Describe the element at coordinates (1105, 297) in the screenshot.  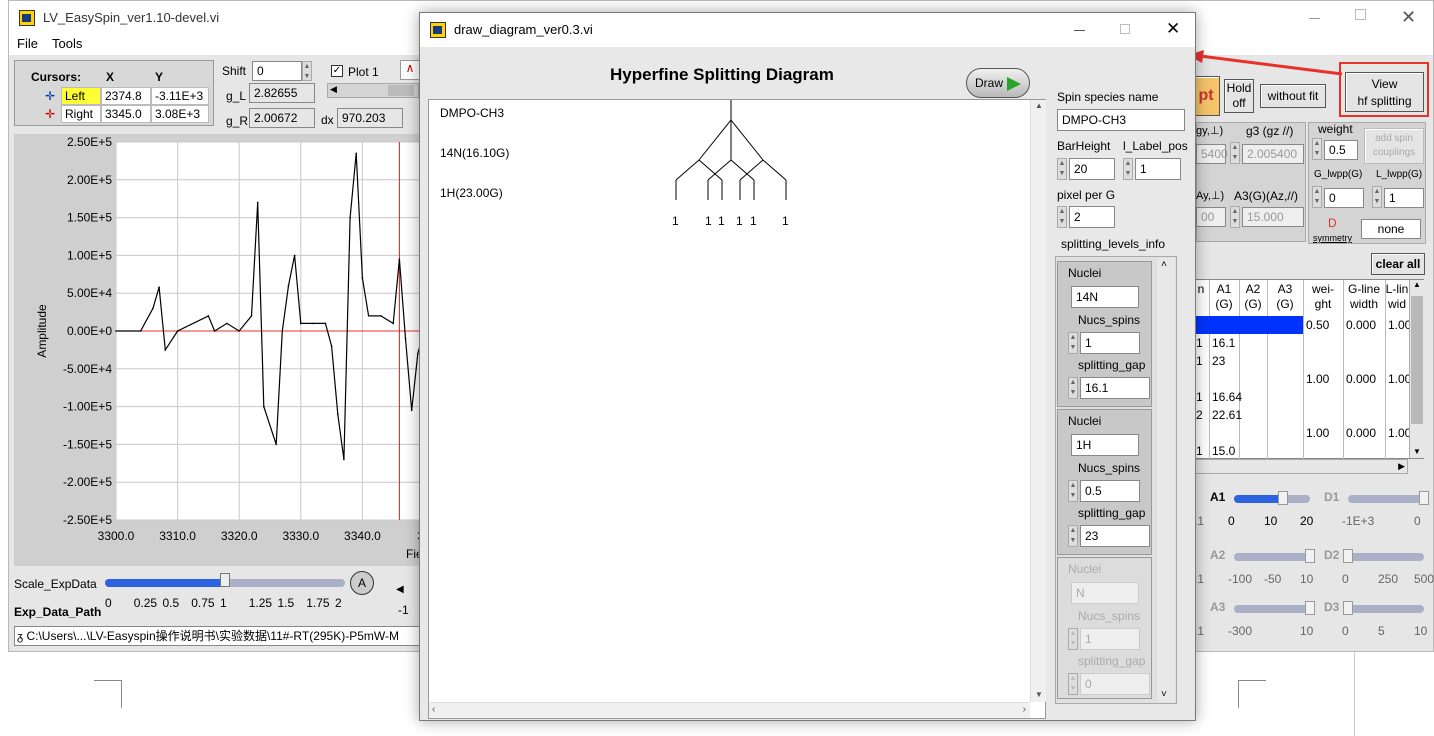
I see `nuclei-input: 14N` at that location.